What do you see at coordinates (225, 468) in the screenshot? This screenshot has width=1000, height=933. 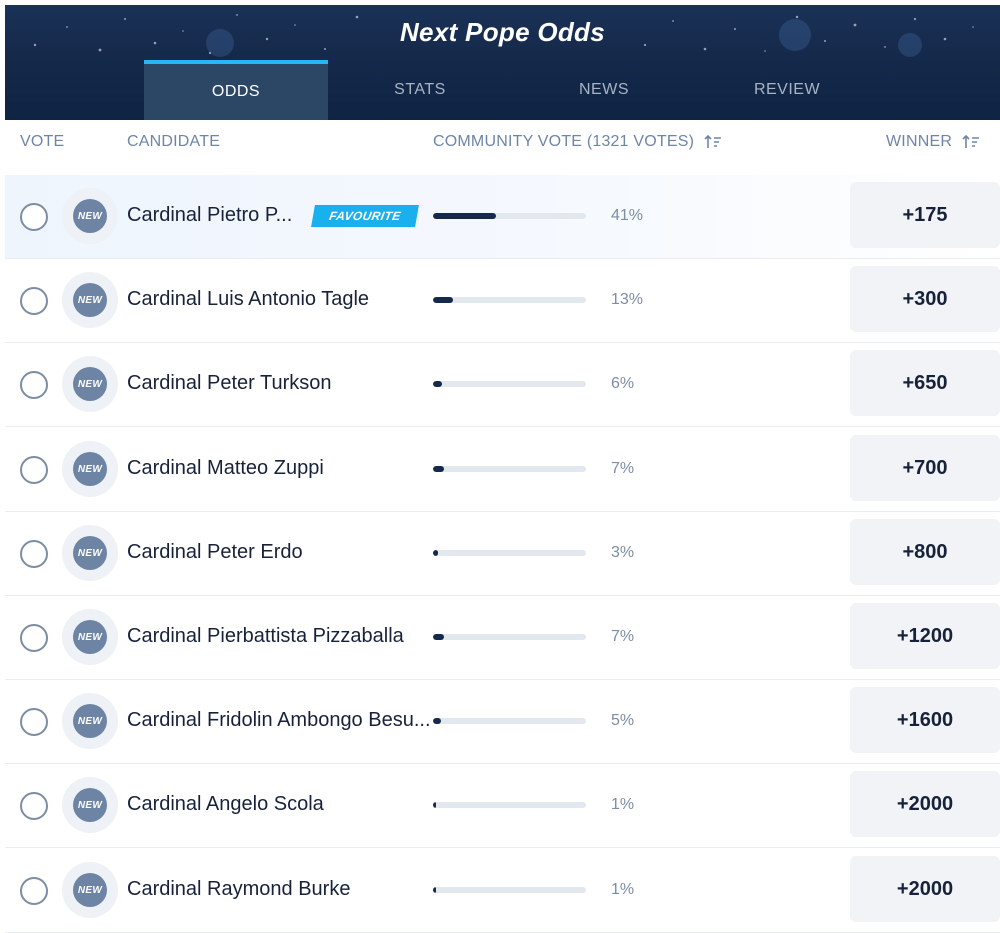 I see `candidate-name: Cardinal Matteo Zuppi` at bounding box center [225, 468].